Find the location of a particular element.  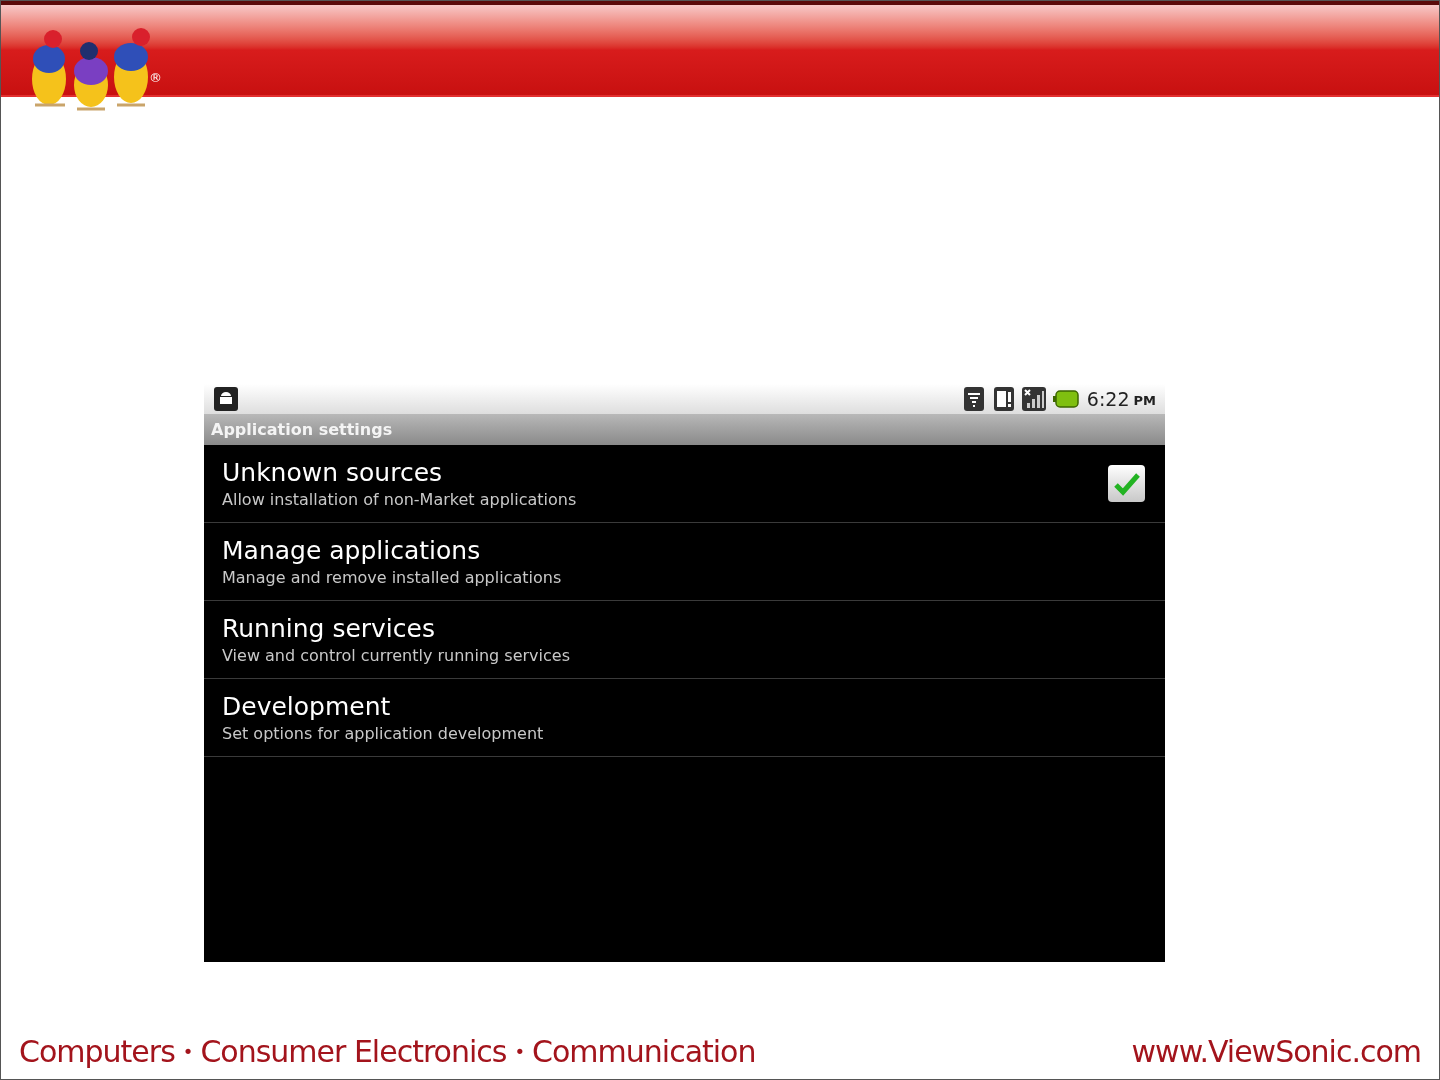

item-summary: Set options for application development is located at coordinates (383, 733).